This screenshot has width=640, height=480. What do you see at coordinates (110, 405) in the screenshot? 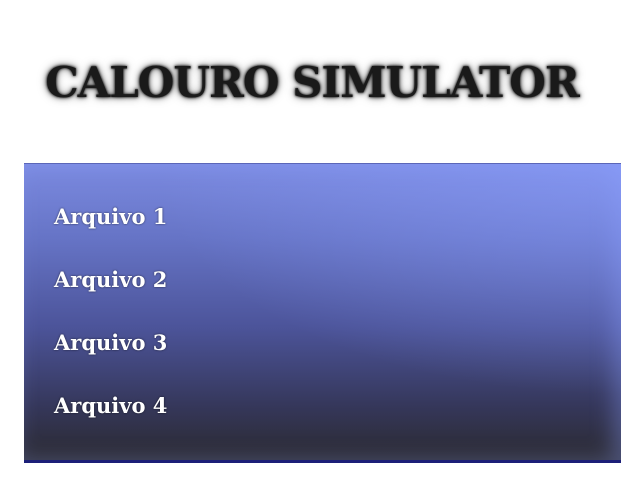
I see `save-slot-4: Arquivo 4` at bounding box center [110, 405].